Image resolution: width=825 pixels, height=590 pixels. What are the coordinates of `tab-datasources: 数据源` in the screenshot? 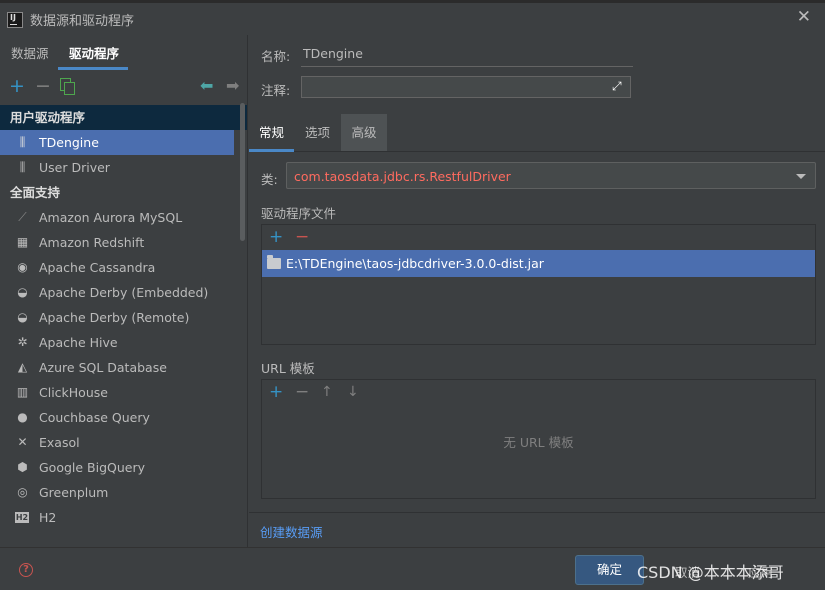 It's located at (30, 52).